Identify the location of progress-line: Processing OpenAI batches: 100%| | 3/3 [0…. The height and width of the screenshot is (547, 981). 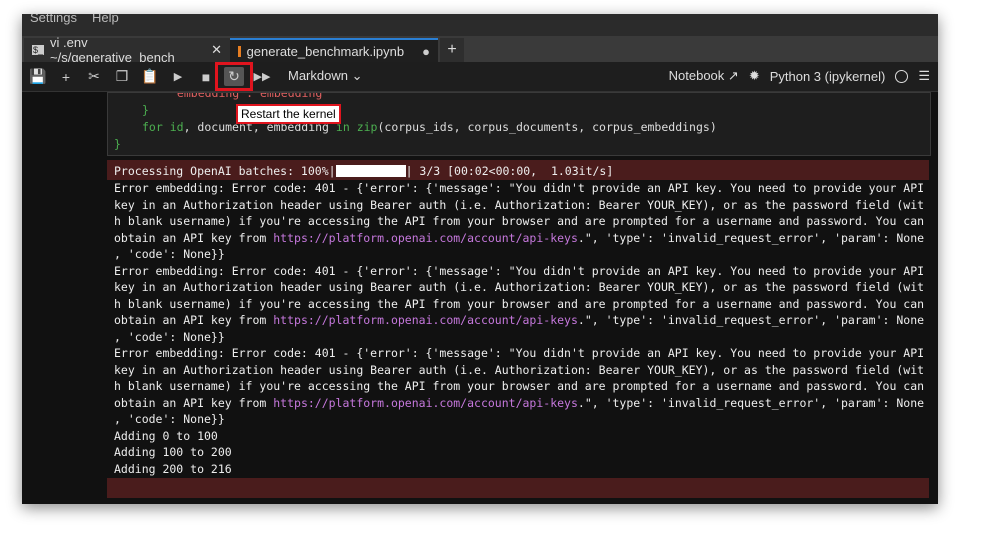
(518, 170).